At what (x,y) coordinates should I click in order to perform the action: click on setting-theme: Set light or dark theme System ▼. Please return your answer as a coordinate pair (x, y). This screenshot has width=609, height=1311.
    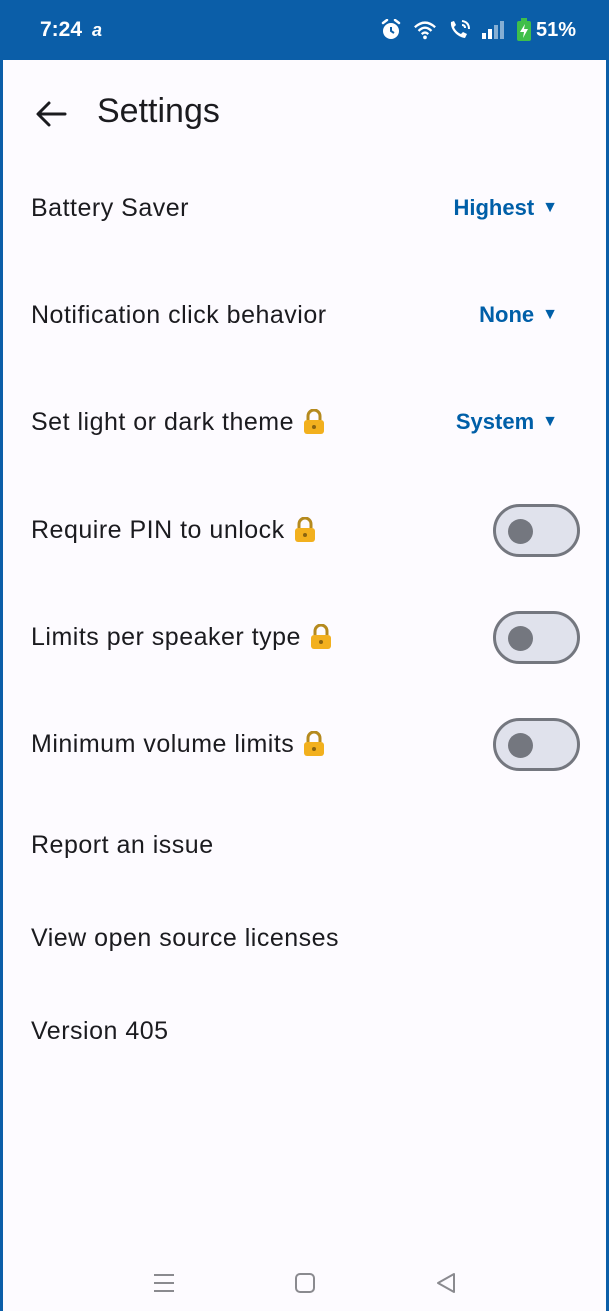
    Looking at the image, I should click on (304, 422).